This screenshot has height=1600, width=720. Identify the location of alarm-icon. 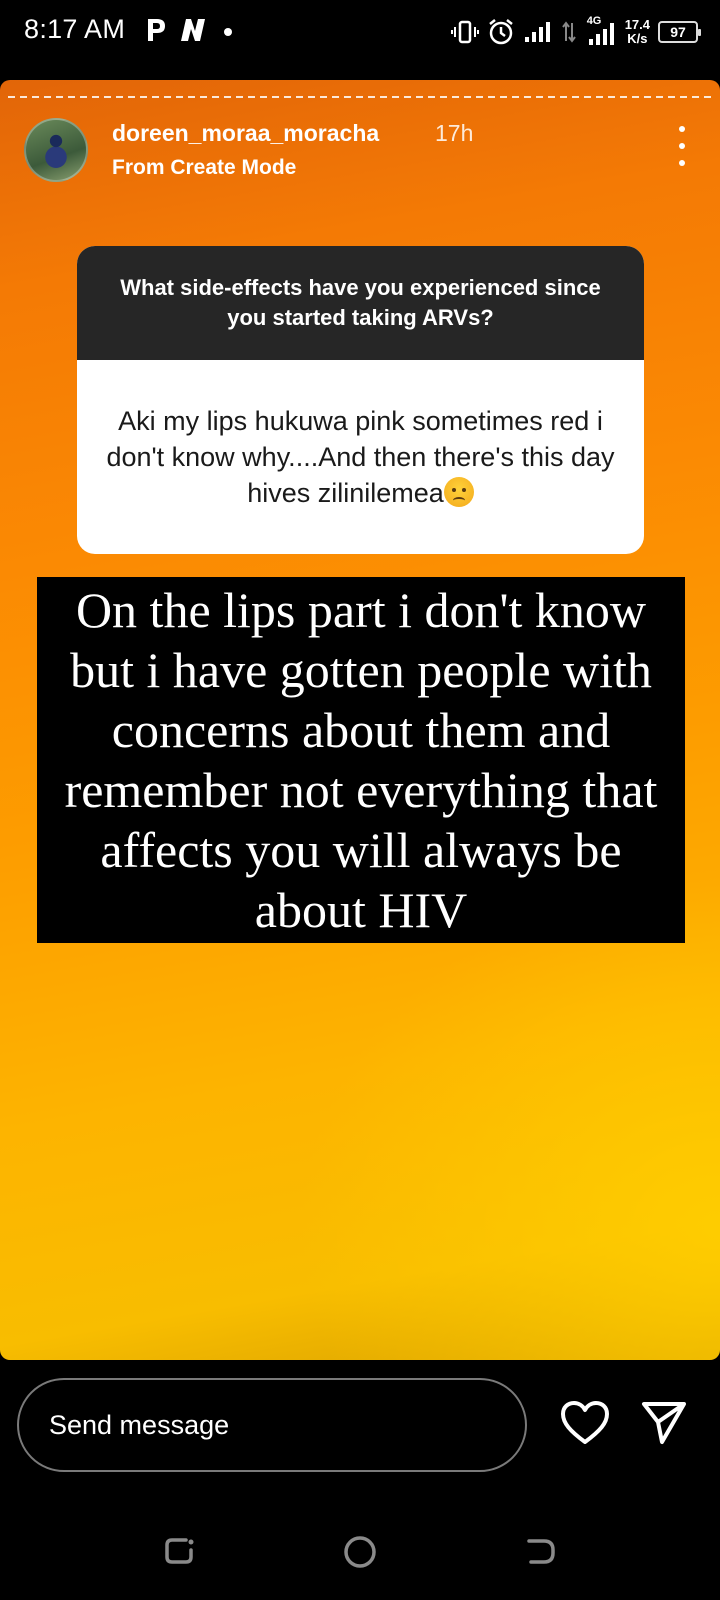
(500, 32).